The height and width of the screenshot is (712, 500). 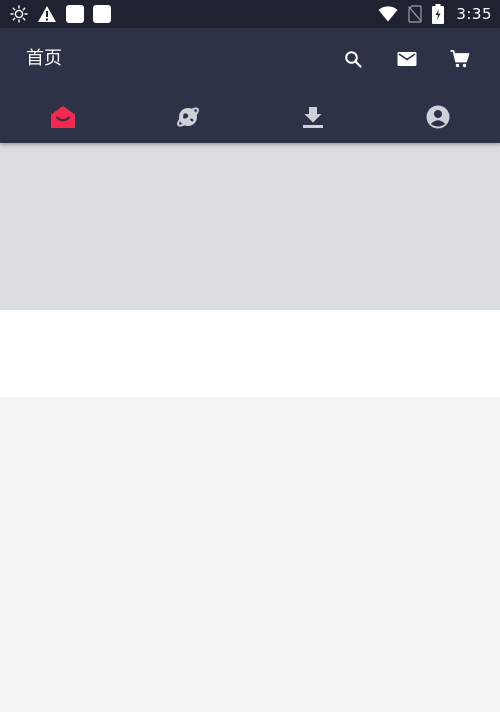 I want to click on status-bar-left, so click(x=60, y=14).